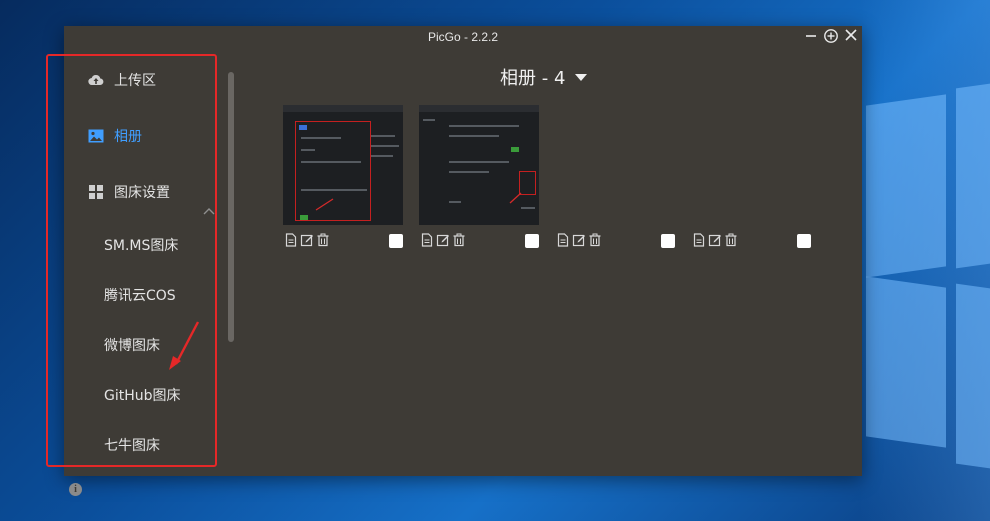 This screenshot has height=521, width=990. Describe the element at coordinates (231, 207) in the screenshot. I see `sidebar-scrollbar` at that location.